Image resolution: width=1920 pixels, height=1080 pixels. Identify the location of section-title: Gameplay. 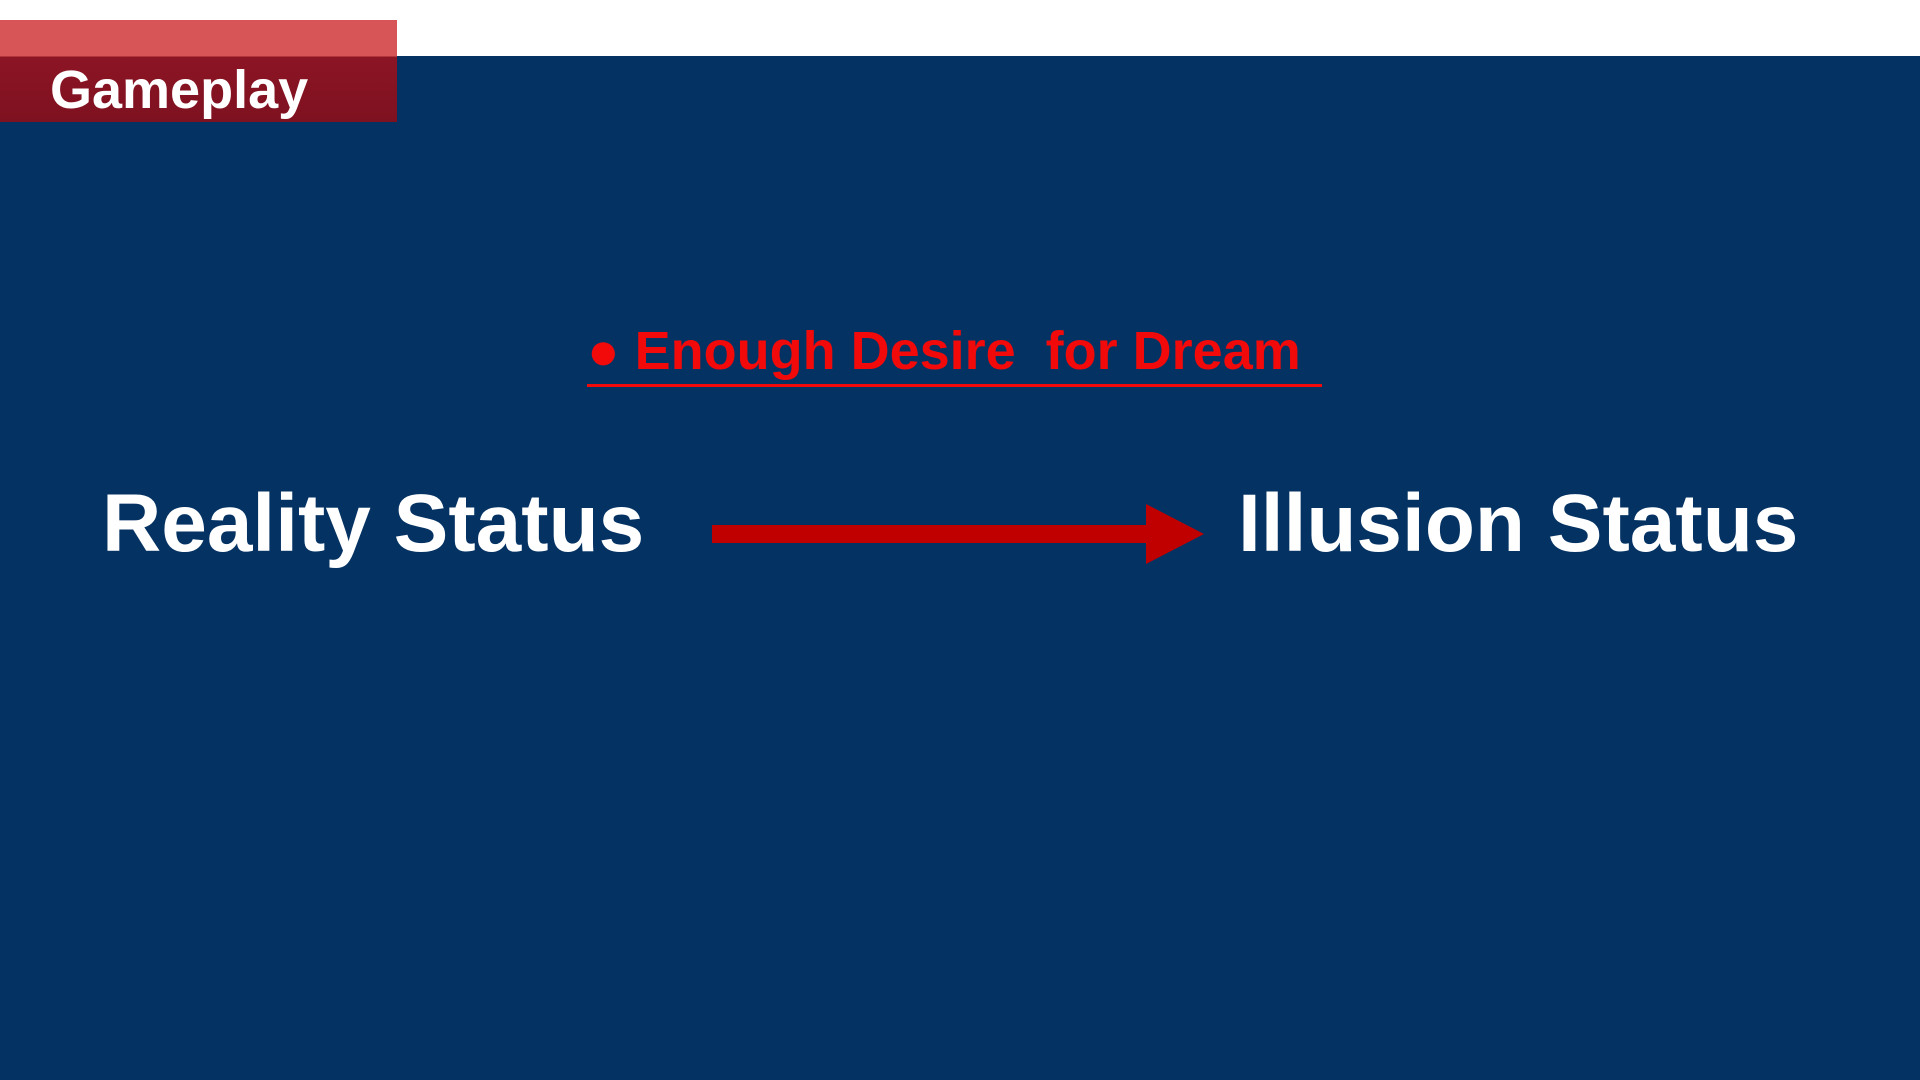
(179, 90).